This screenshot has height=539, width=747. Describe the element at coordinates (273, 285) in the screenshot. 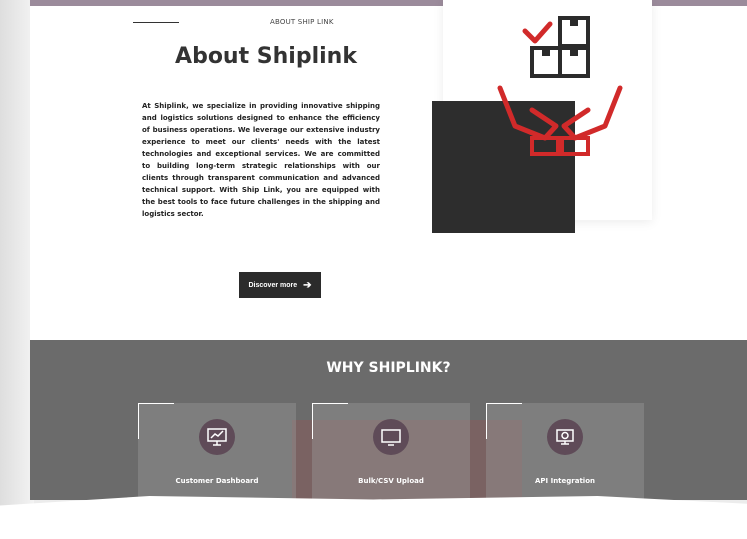

I see `discover-more-label: Discover more` at that location.